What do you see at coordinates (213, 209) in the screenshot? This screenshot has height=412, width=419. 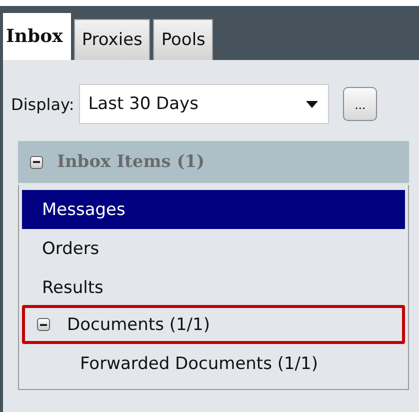 I see `list-item: Messages` at bounding box center [213, 209].